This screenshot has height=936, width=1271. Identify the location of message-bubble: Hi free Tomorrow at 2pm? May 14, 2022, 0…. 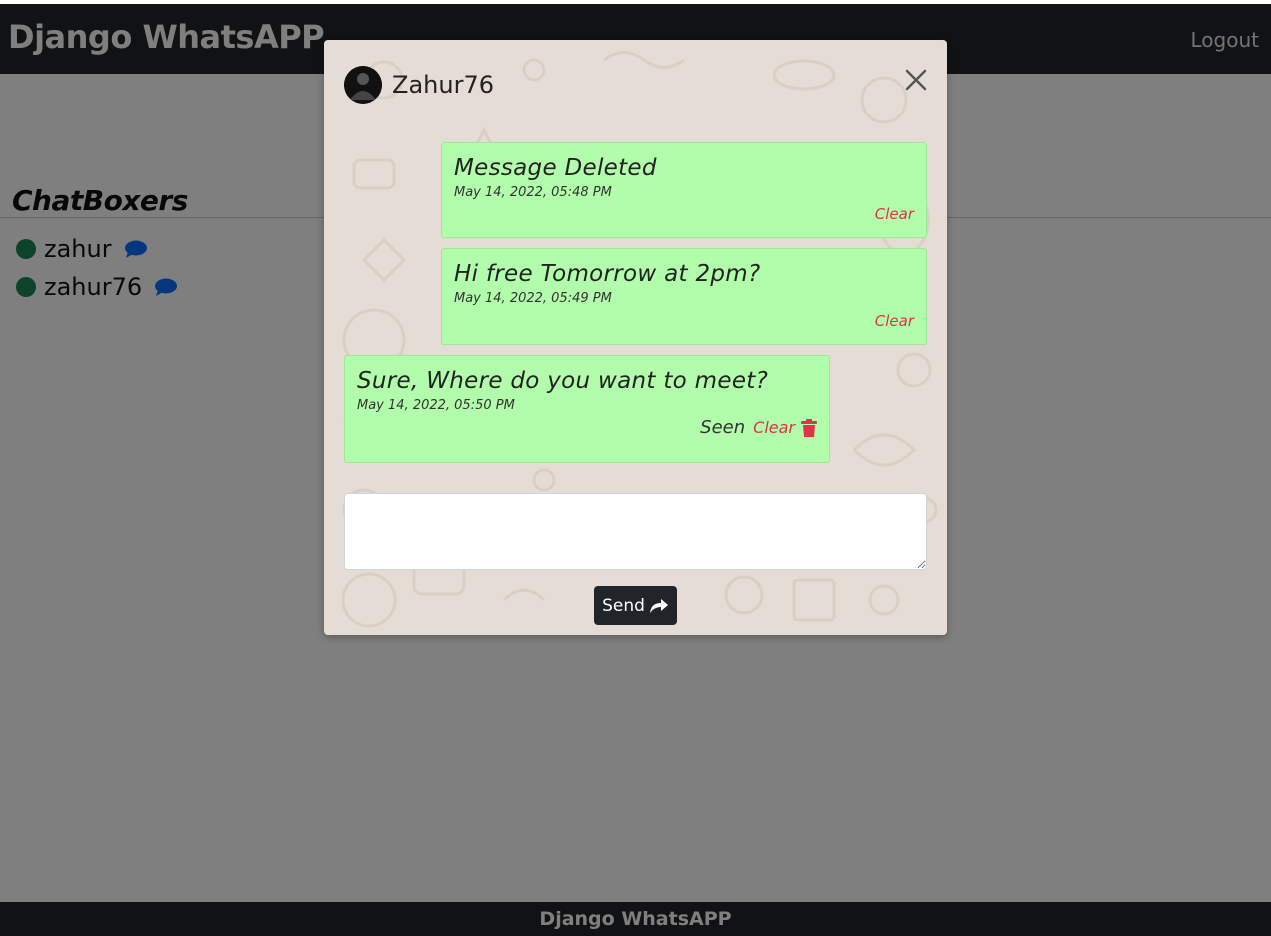
(684, 296).